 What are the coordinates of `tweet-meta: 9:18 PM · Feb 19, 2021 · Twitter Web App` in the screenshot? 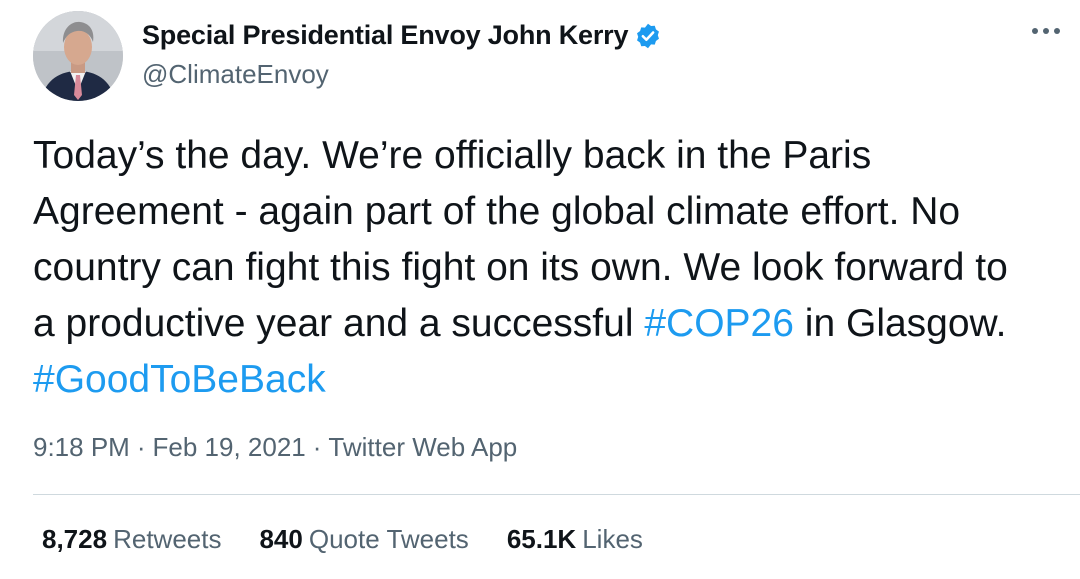 It's located at (275, 447).